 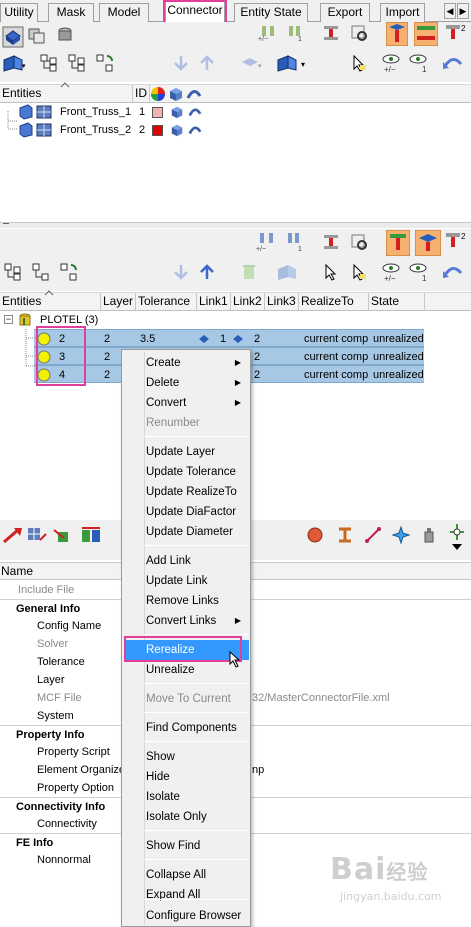 I want to click on connector-green-icon, so click(x=63, y=535).